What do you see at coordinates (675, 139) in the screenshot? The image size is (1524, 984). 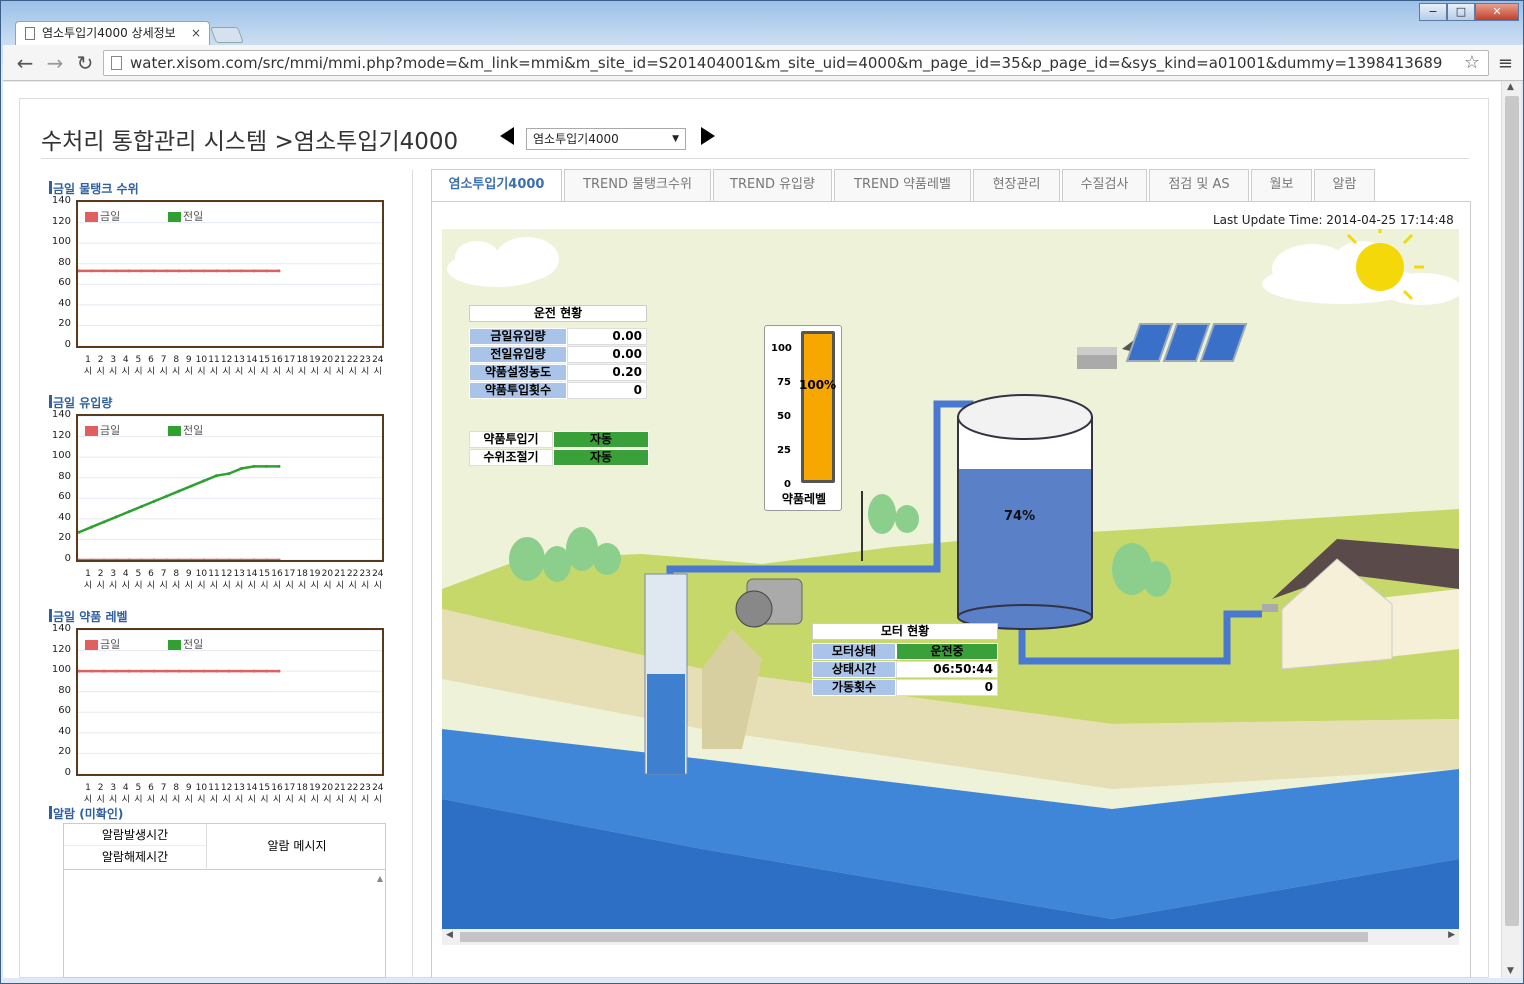 I see `chevron-down-icon: ▼` at bounding box center [675, 139].